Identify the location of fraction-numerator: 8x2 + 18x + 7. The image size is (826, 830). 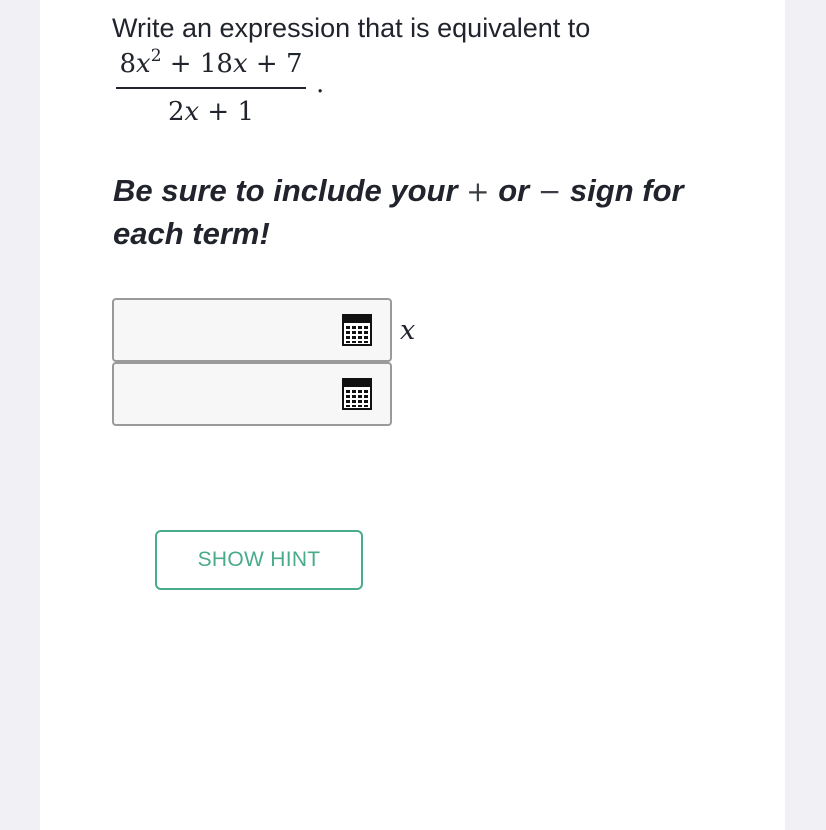
(211, 63).